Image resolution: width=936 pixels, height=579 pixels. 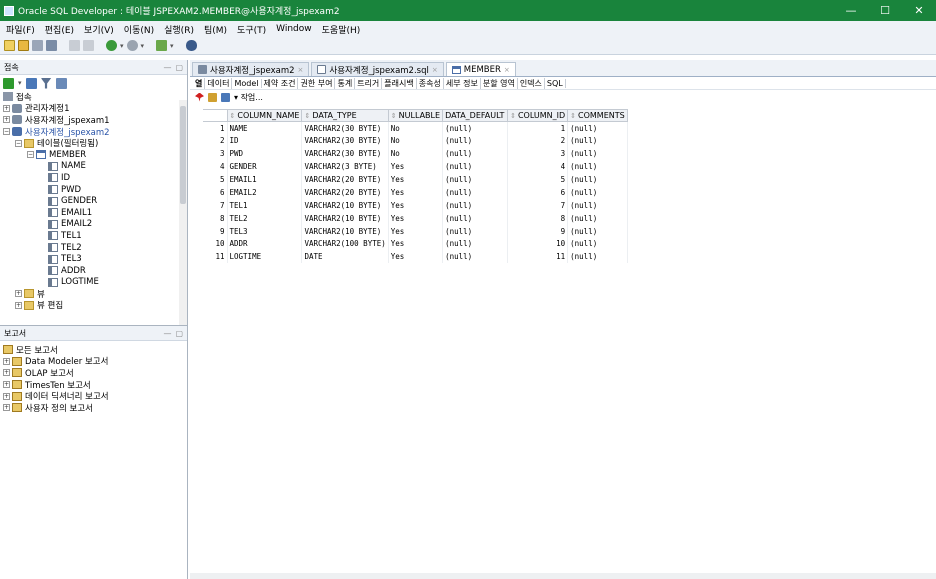 I want to click on back-dropdown-icon: ▾, so click(x=122, y=46).